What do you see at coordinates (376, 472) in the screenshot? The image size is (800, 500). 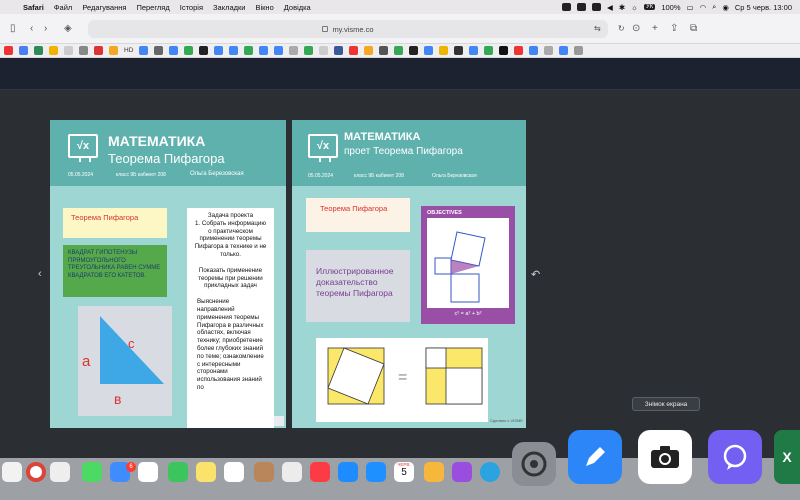 I see `dock-app-store-icon` at bounding box center [376, 472].